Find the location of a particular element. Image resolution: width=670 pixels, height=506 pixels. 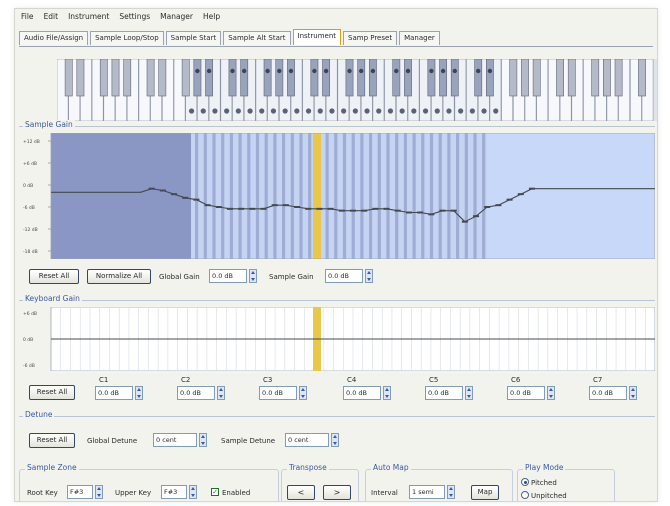

octave-gain-field-c1: 0.0 dB is located at coordinates (114, 393).